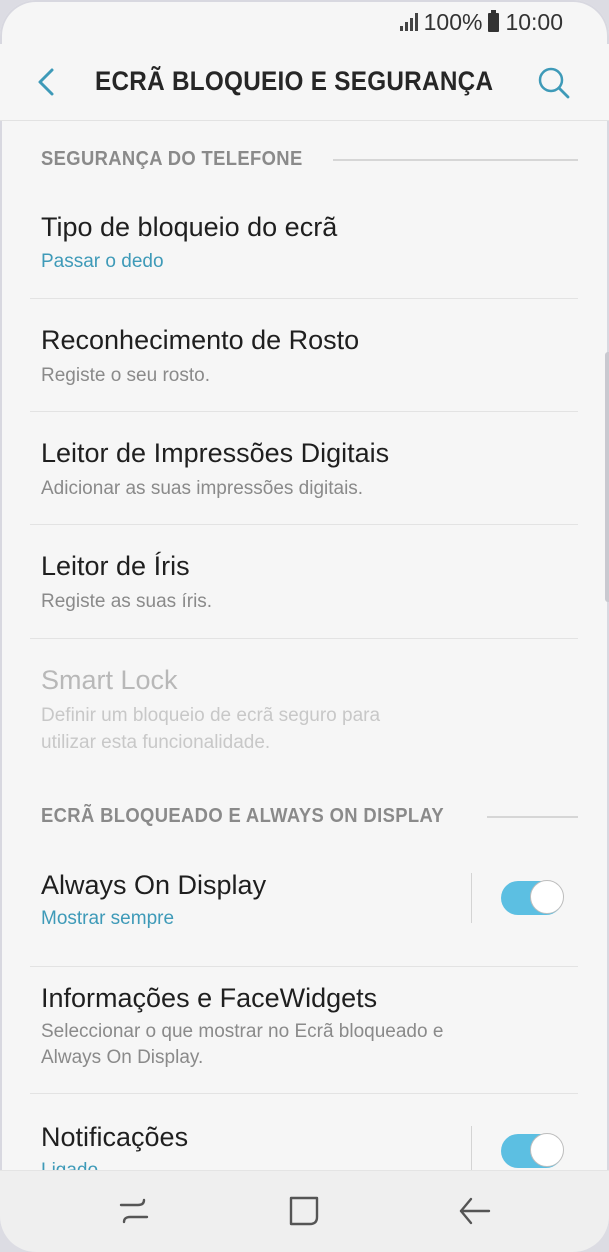  What do you see at coordinates (607, 477) in the screenshot?
I see `side-scroll-indicator` at bounding box center [607, 477].